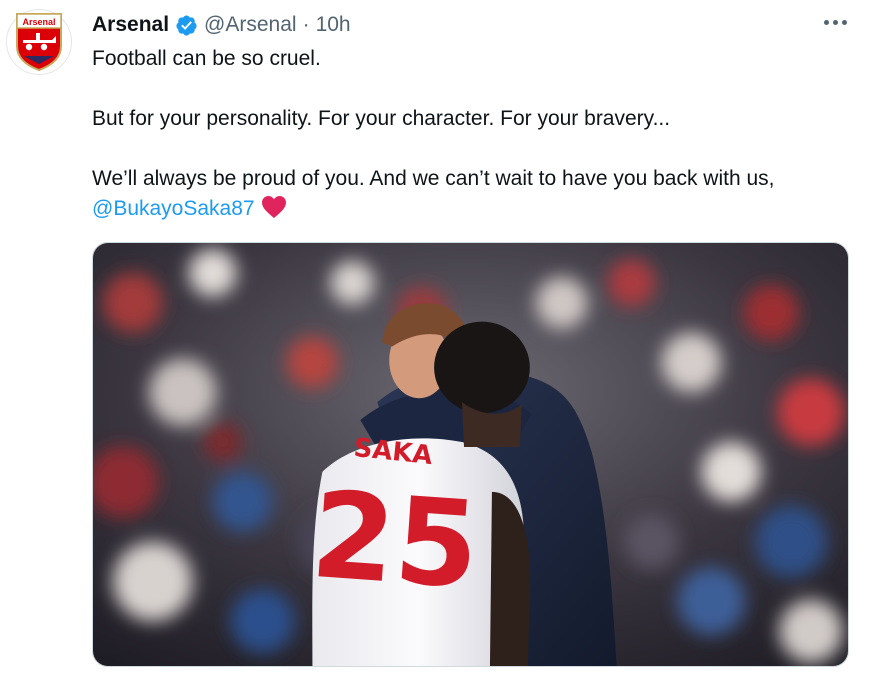  Describe the element at coordinates (482, 367) in the screenshot. I see `player-head` at that location.